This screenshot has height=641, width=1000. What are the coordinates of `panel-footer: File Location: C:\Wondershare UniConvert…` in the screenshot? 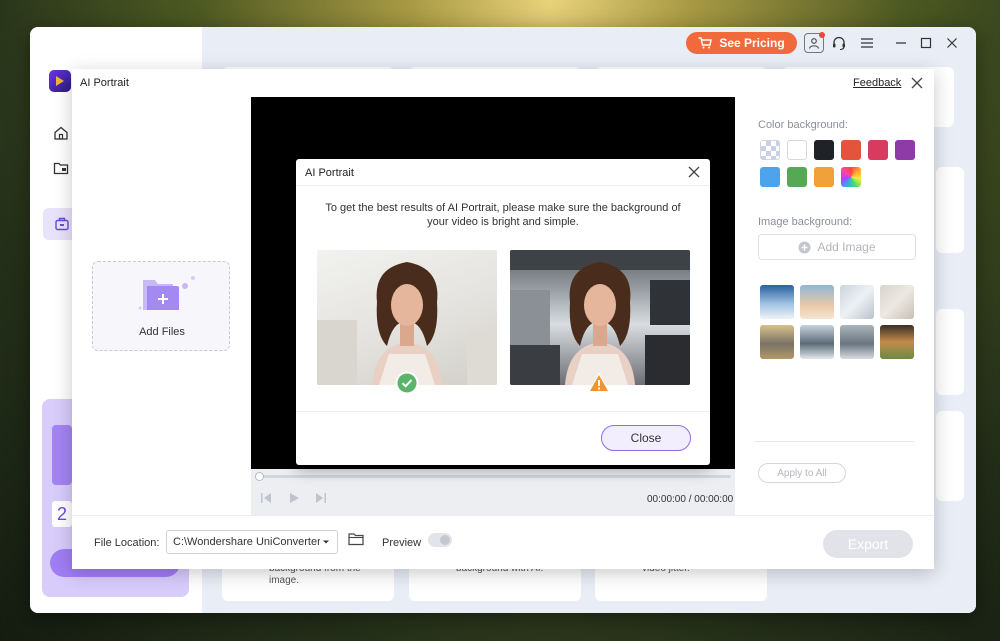 It's located at (503, 542).